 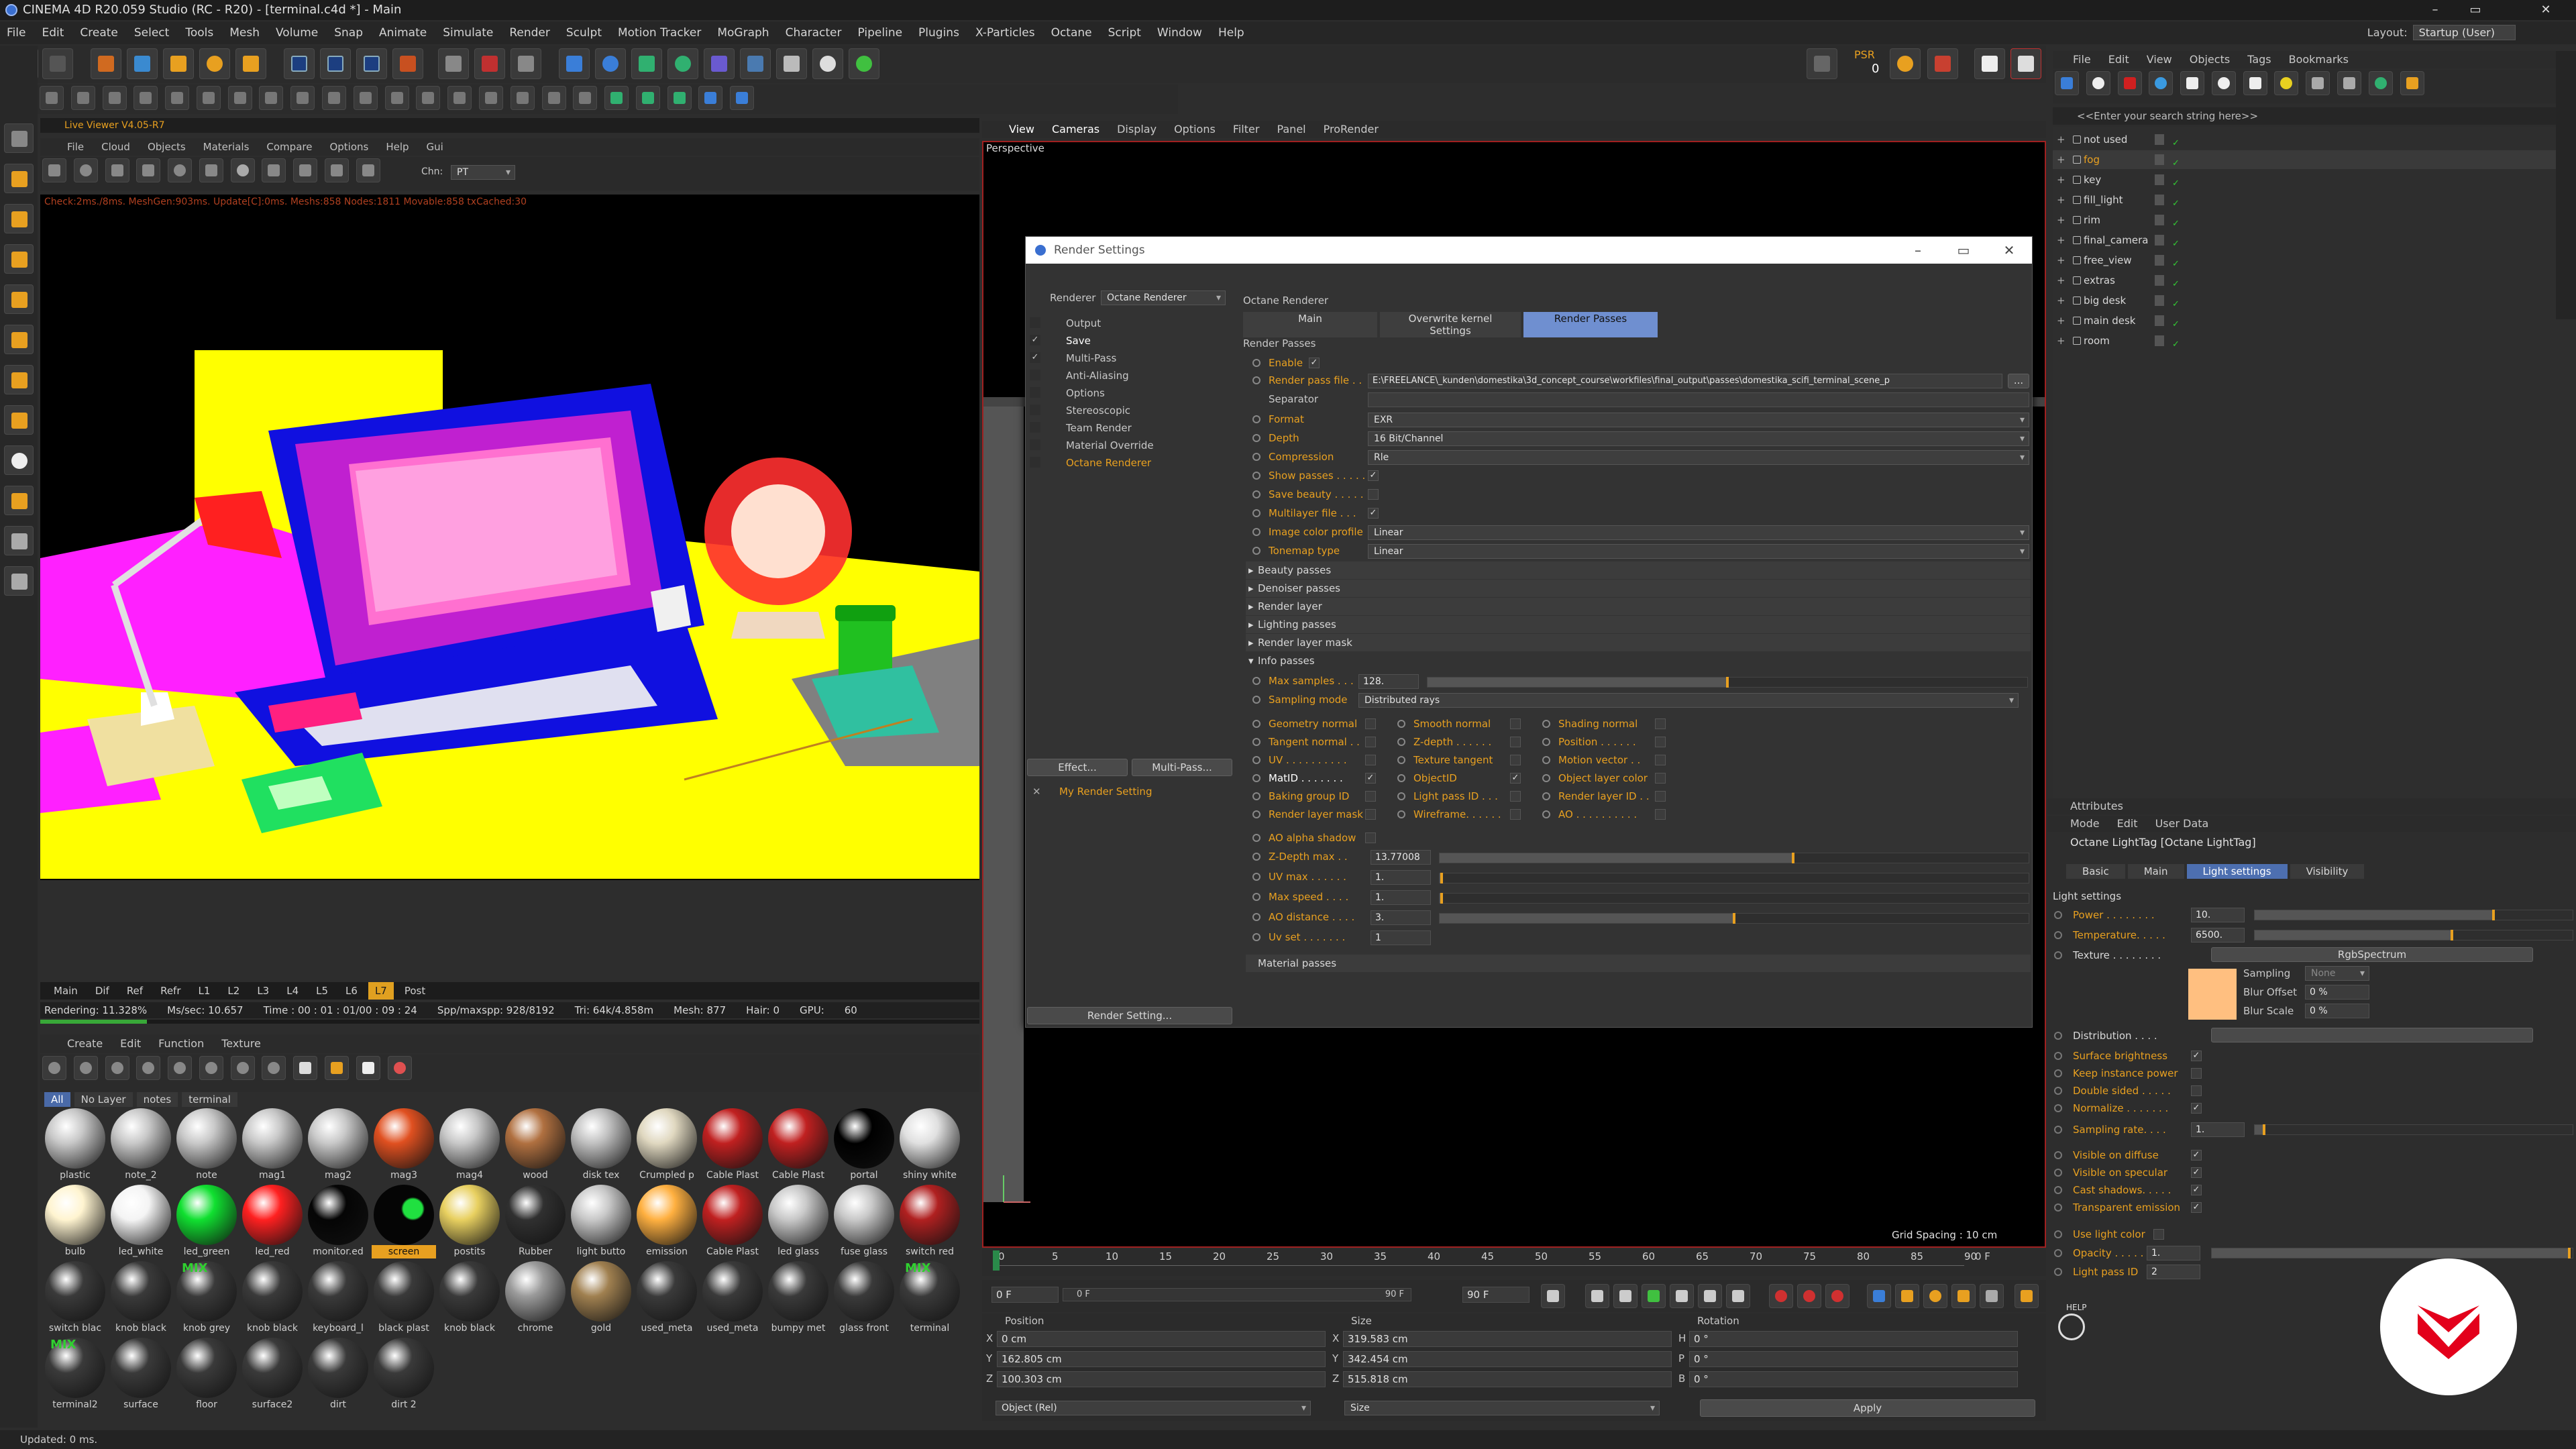 I want to click on uv-mode-icon, so click(x=19, y=259).